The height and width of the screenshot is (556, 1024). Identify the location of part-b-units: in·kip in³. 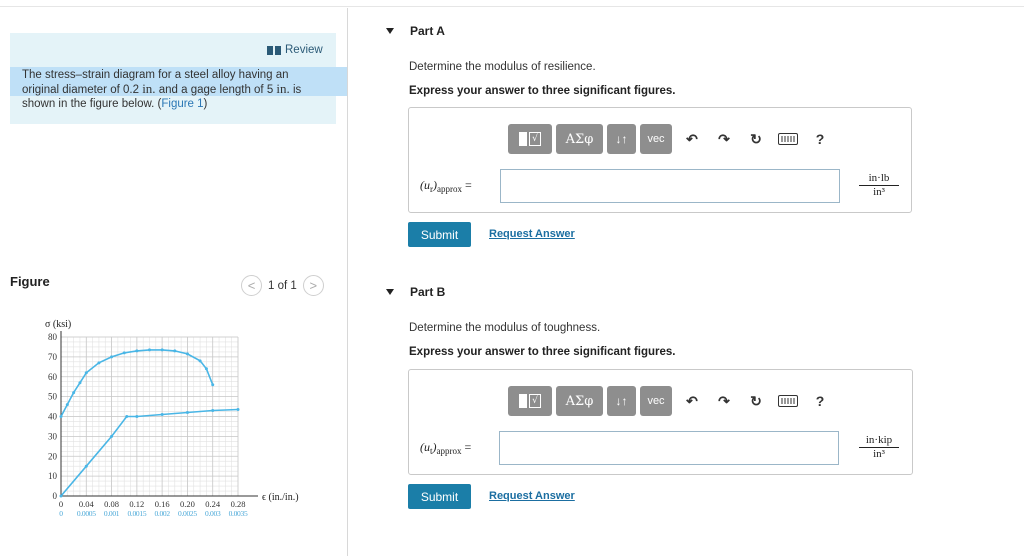
(879, 447).